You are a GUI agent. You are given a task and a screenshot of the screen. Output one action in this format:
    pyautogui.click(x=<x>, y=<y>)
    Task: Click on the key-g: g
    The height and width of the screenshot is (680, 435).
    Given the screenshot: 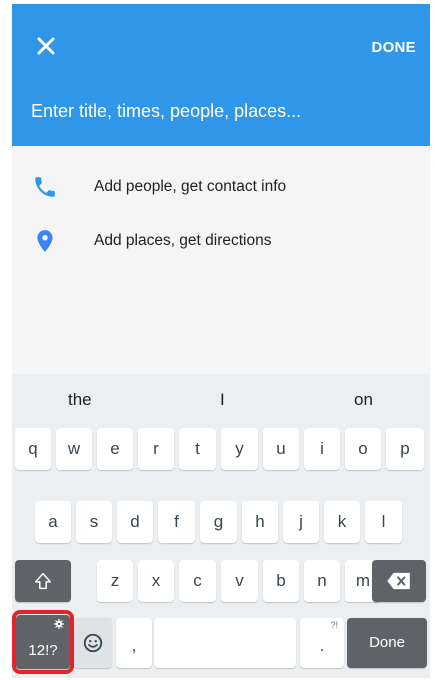 What is the action you would take?
    pyautogui.click(x=218, y=522)
    